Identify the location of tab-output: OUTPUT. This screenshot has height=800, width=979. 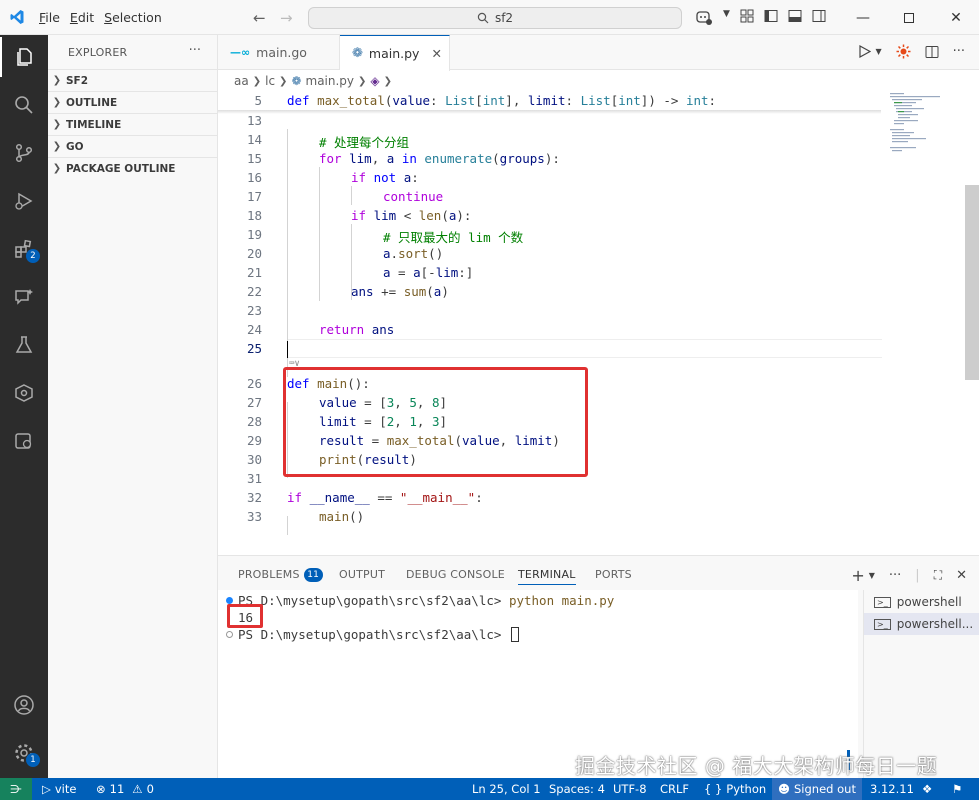
(362, 574).